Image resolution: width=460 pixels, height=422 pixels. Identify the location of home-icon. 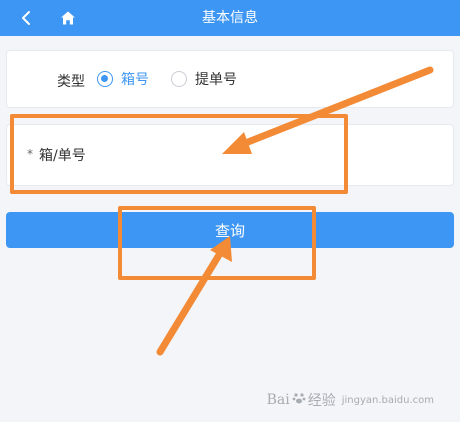
(68, 18).